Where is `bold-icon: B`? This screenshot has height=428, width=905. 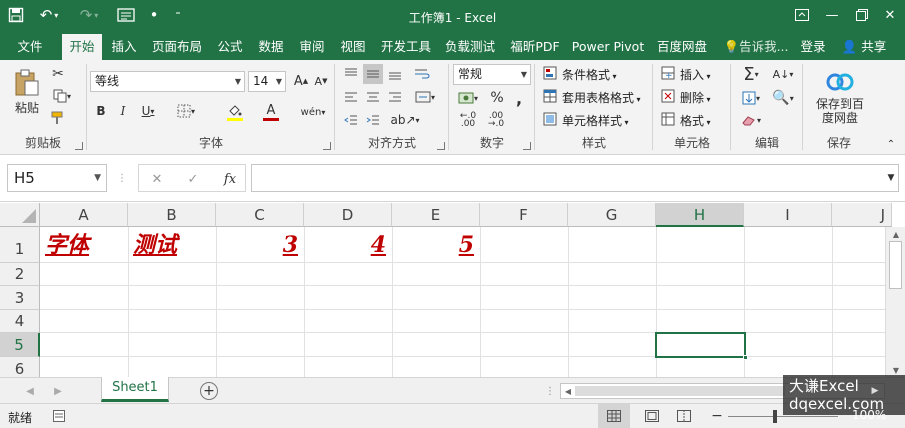
bold-icon: B is located at coordinates (101, 111).